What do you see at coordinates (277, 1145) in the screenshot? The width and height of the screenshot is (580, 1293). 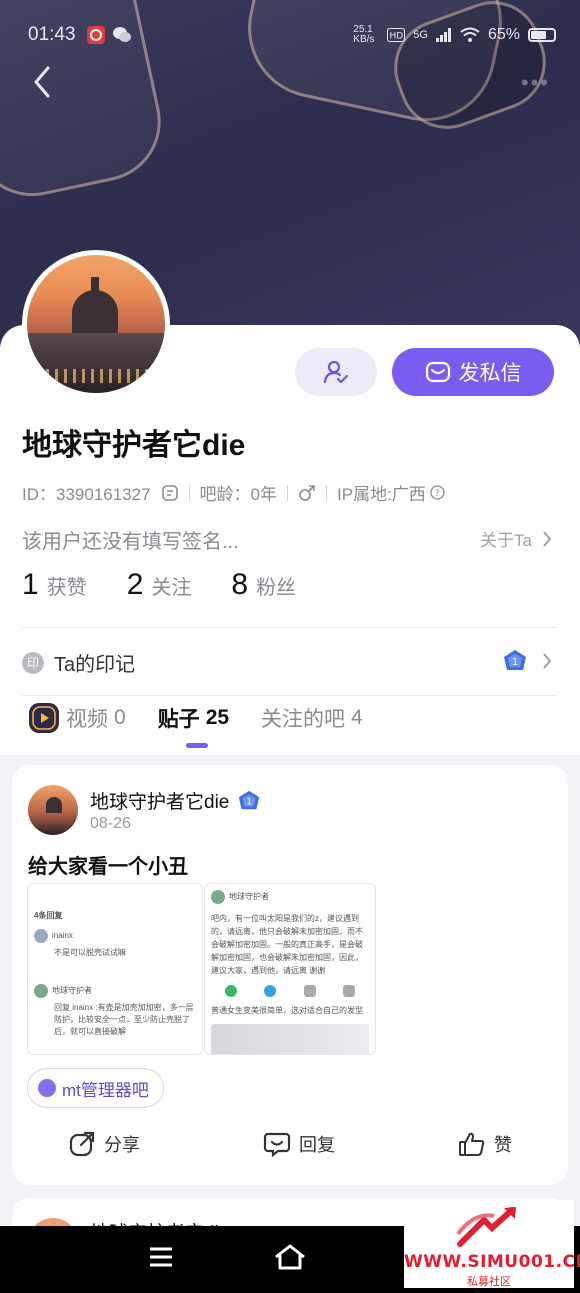 I see `comment-icon` at bounding box center [277, 1145].